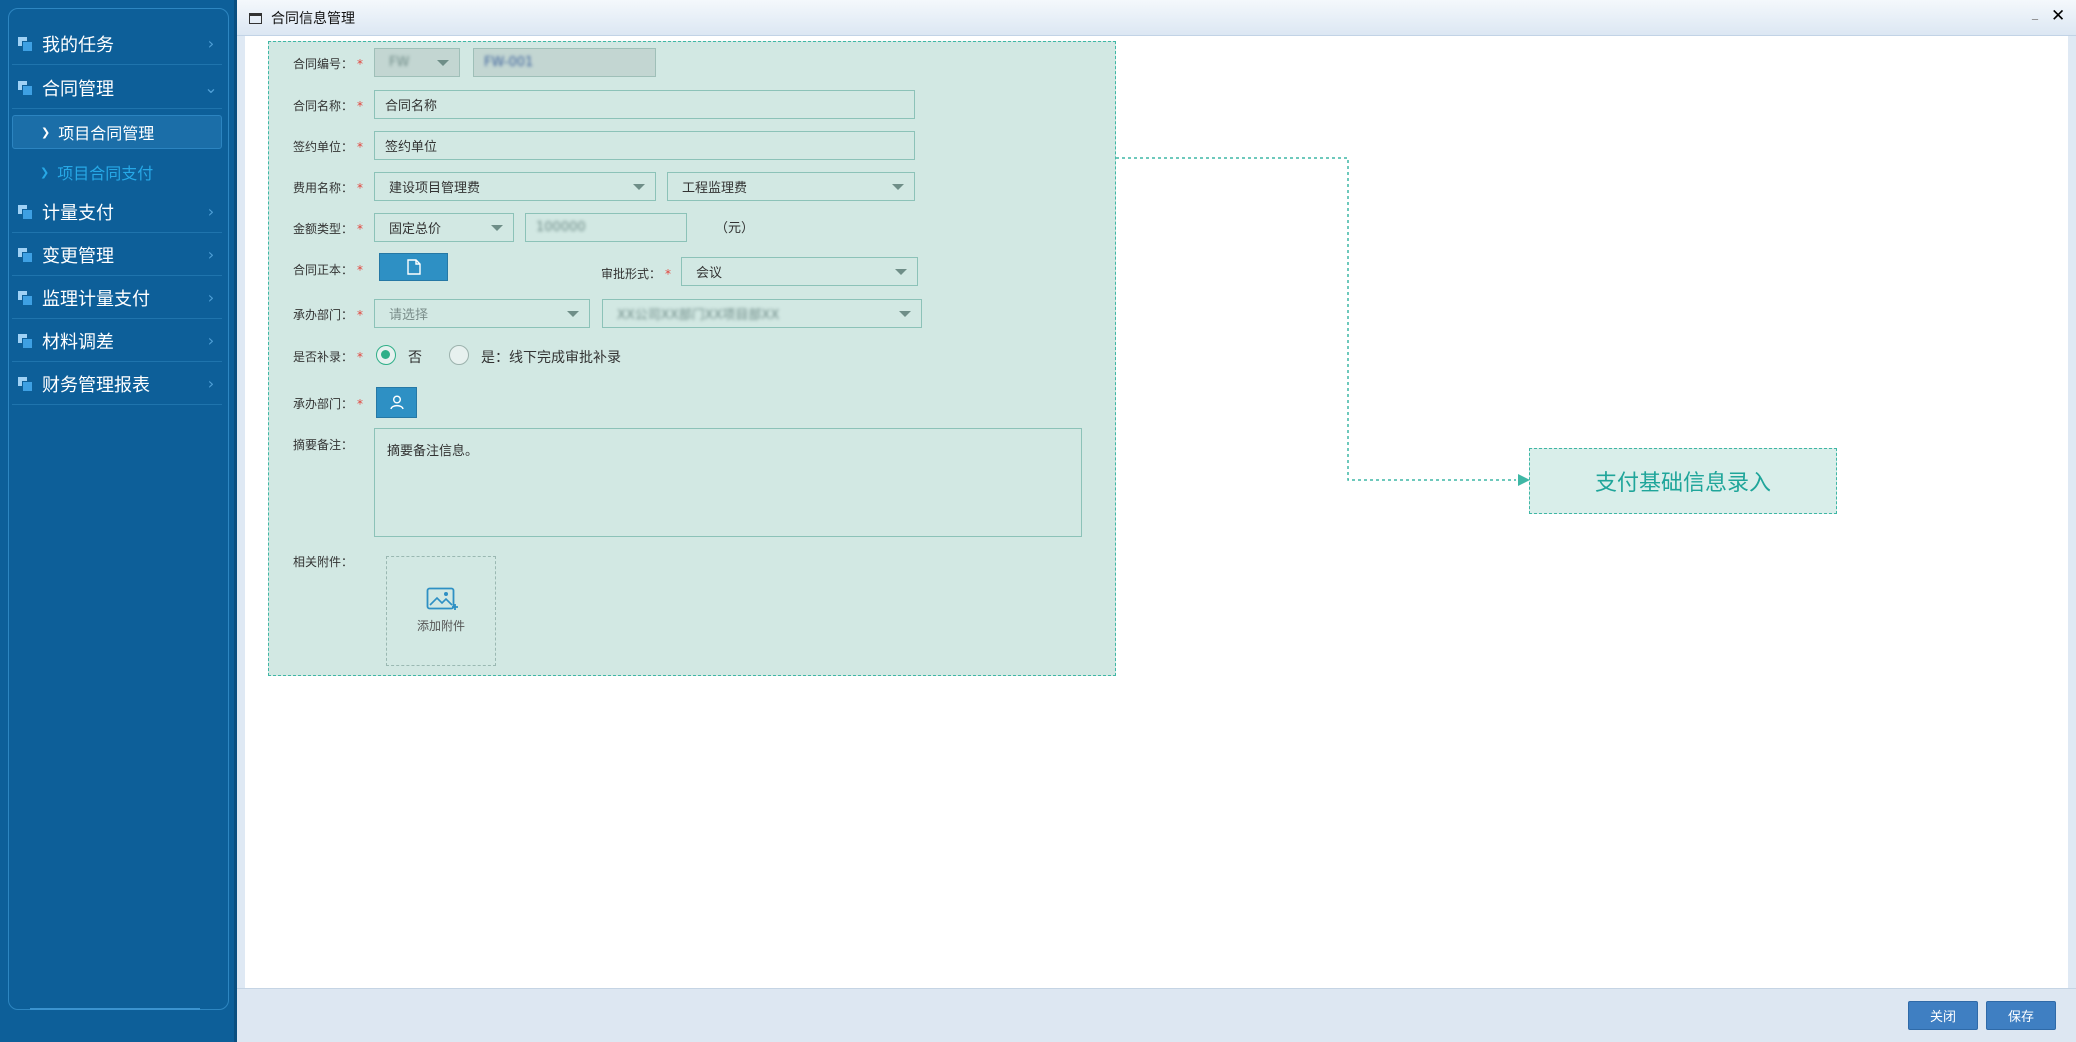 This screenshot has height=1042, width=2076. I want to click on image-add-icon, so click(442, 598).